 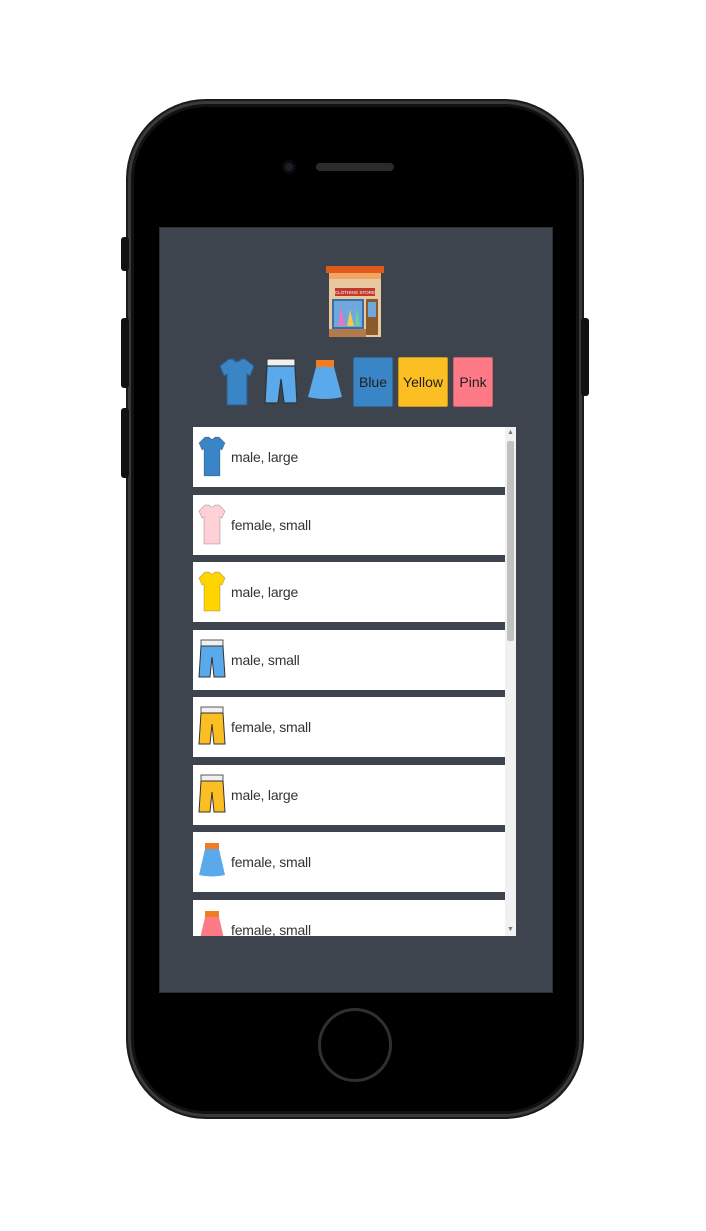 I want to click on filter-bar: Blue Yellow Pink, so click(x=354, y=382).